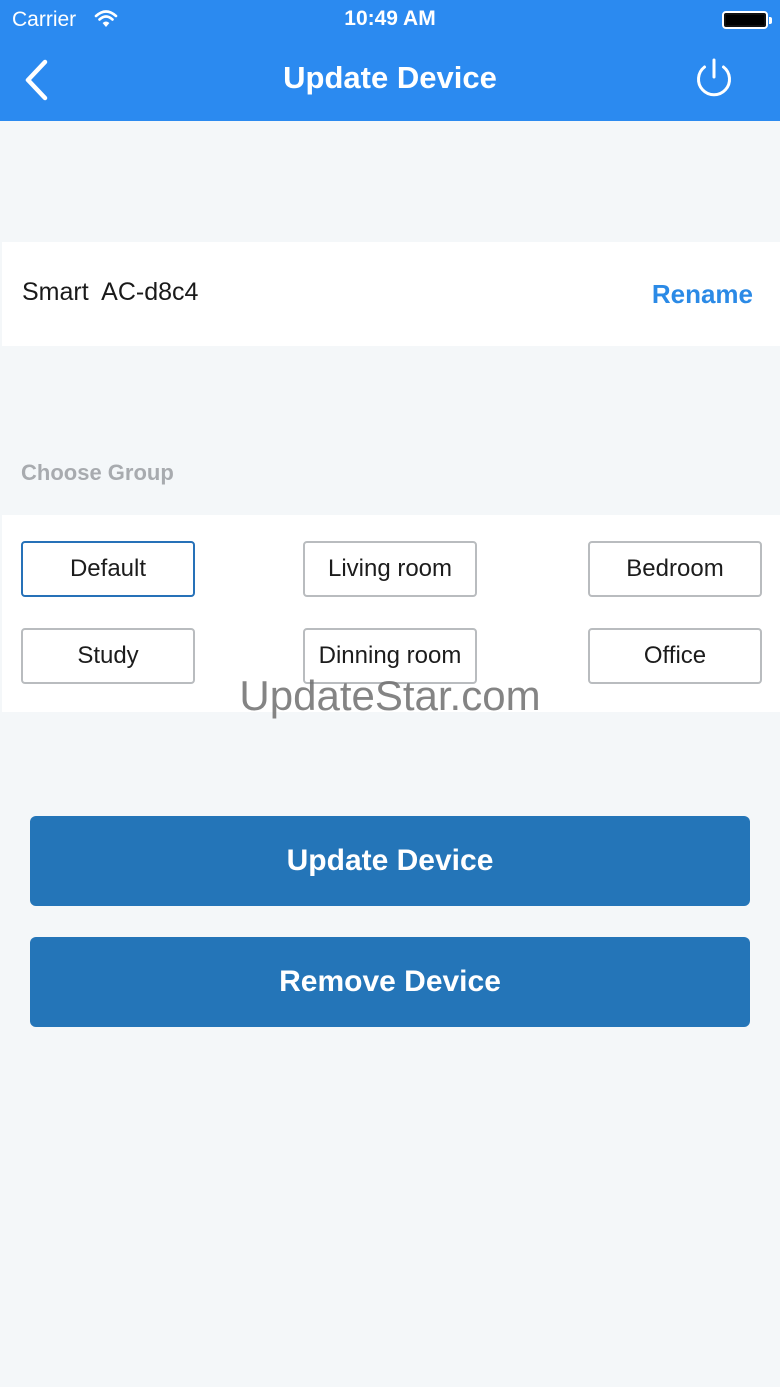 The height and width of the screenshot is (1387, 780). What do you see at coordinates (108, 656) in the screenshot?
I see `group-option-study: Study` at bounding box center [108, 656].